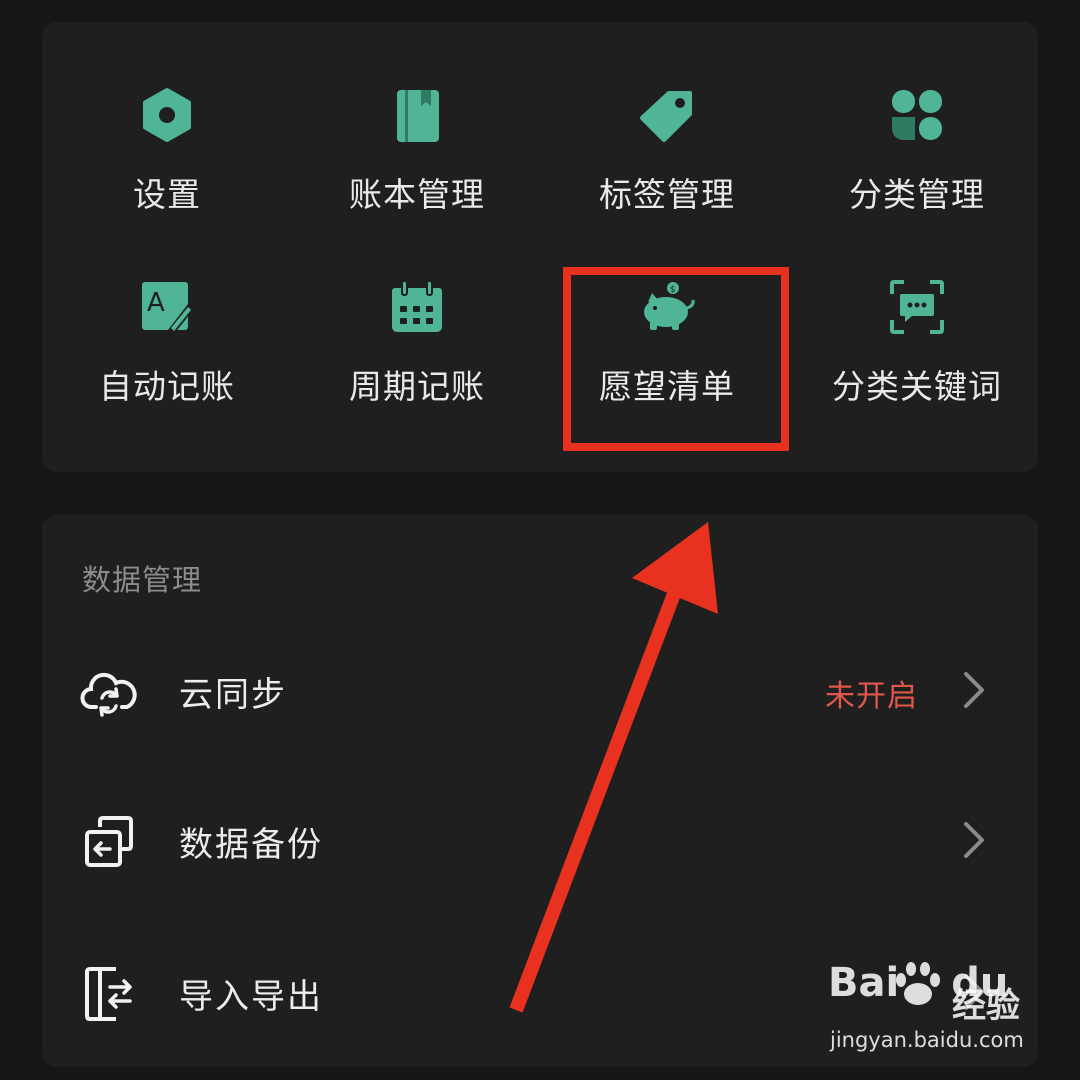  What do you see at coordinates (918, 983) in the screenshot?
I see `paw-icon` at bounding box center [918, 983].